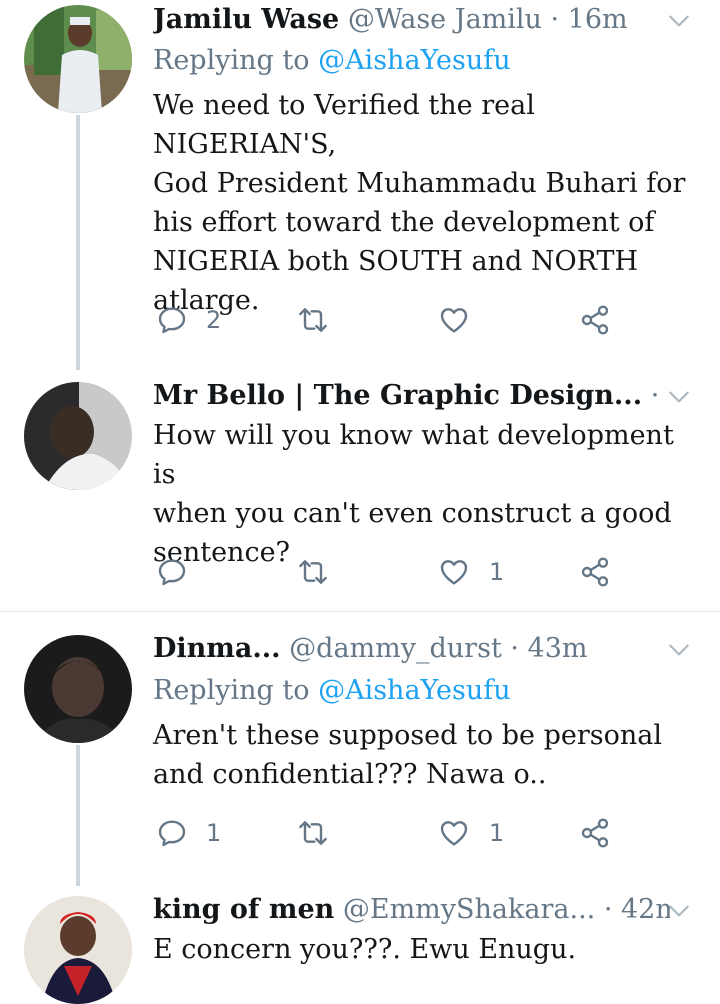  What do you see at coordinates (360, 320) in the screenshot?
I see `action-bar: 2` at bounding box center [360, 320].